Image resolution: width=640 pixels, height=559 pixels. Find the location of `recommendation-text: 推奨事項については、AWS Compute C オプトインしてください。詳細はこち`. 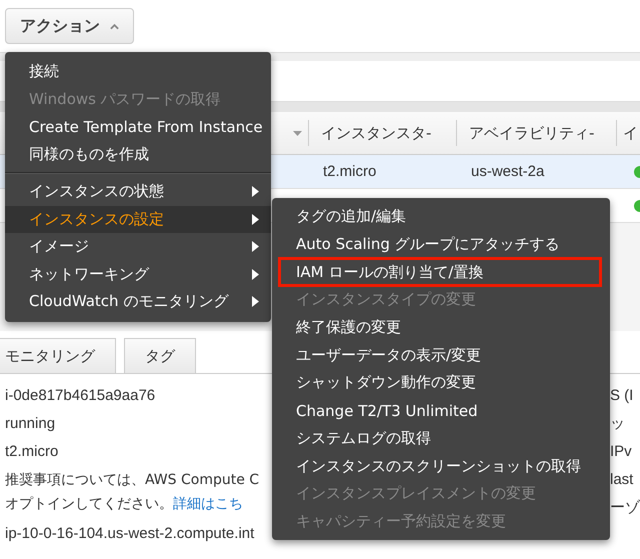

recommendation-text: 推奨事項については、AWS Compute C オプトインしてください。詳細はこち is located at coordinates (132, 492).